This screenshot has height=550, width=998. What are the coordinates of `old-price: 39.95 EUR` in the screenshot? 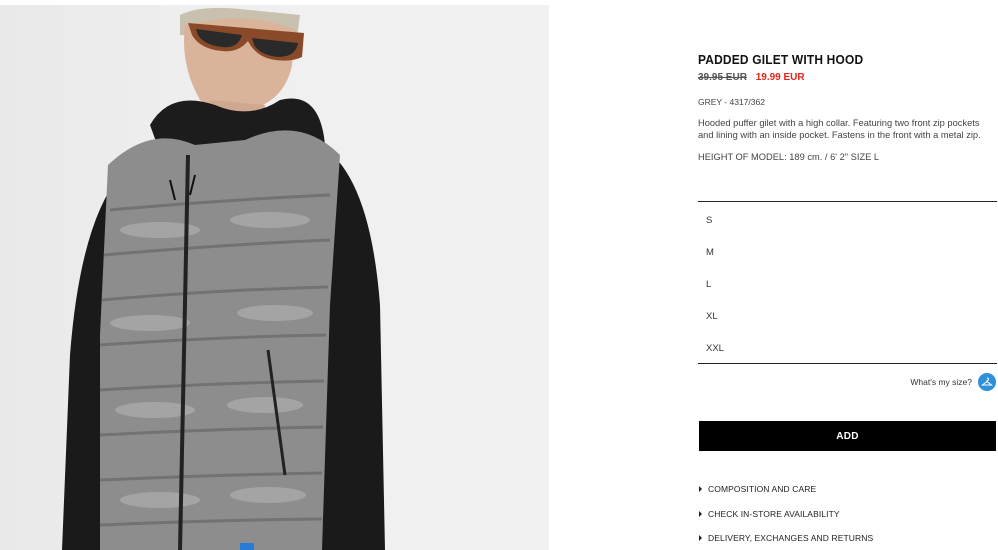 It's located at (722, 77).